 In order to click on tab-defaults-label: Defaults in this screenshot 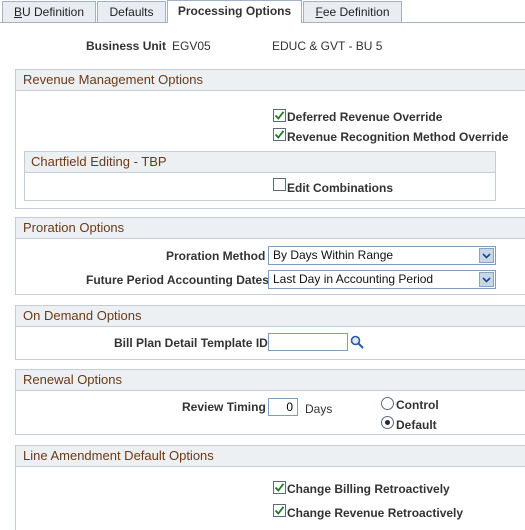, I will do `click(131, 12)`.